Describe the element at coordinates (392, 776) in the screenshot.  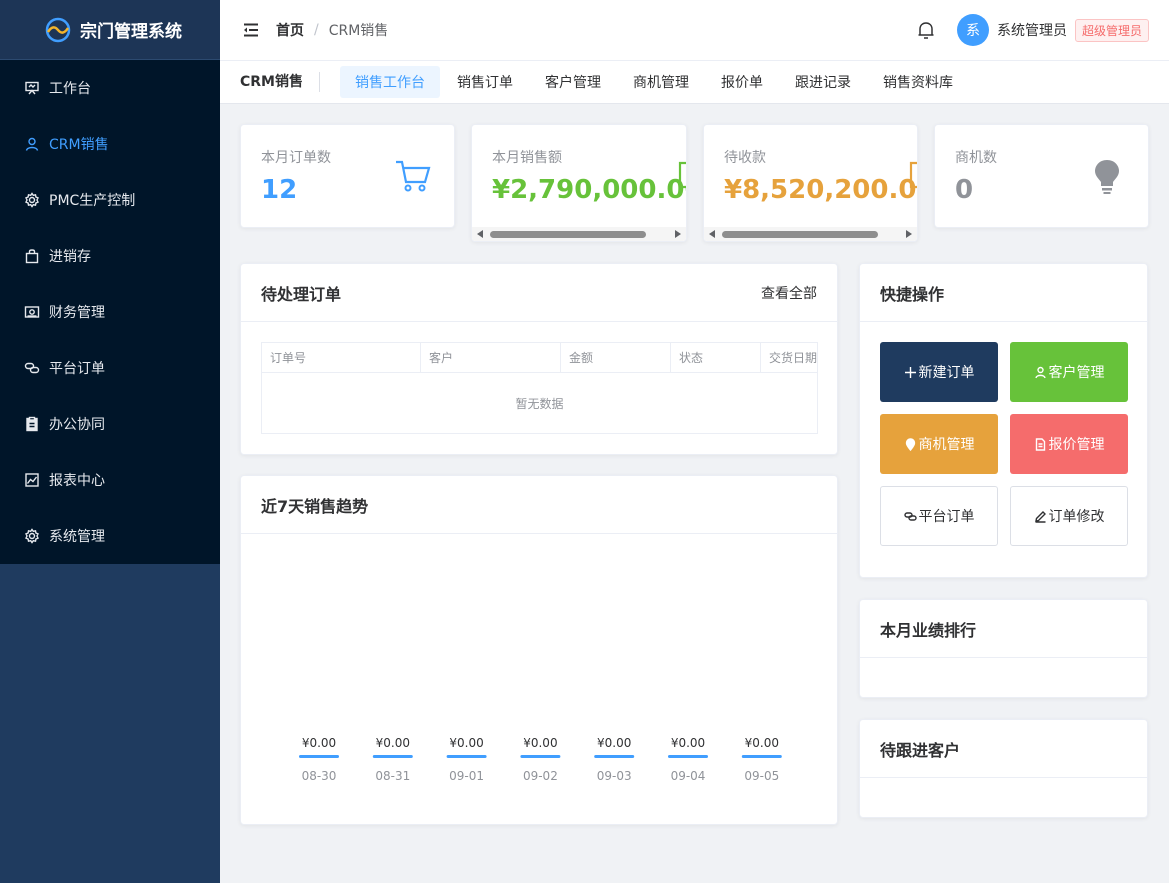
I see `chart-tick-label: 08-31` at that location.